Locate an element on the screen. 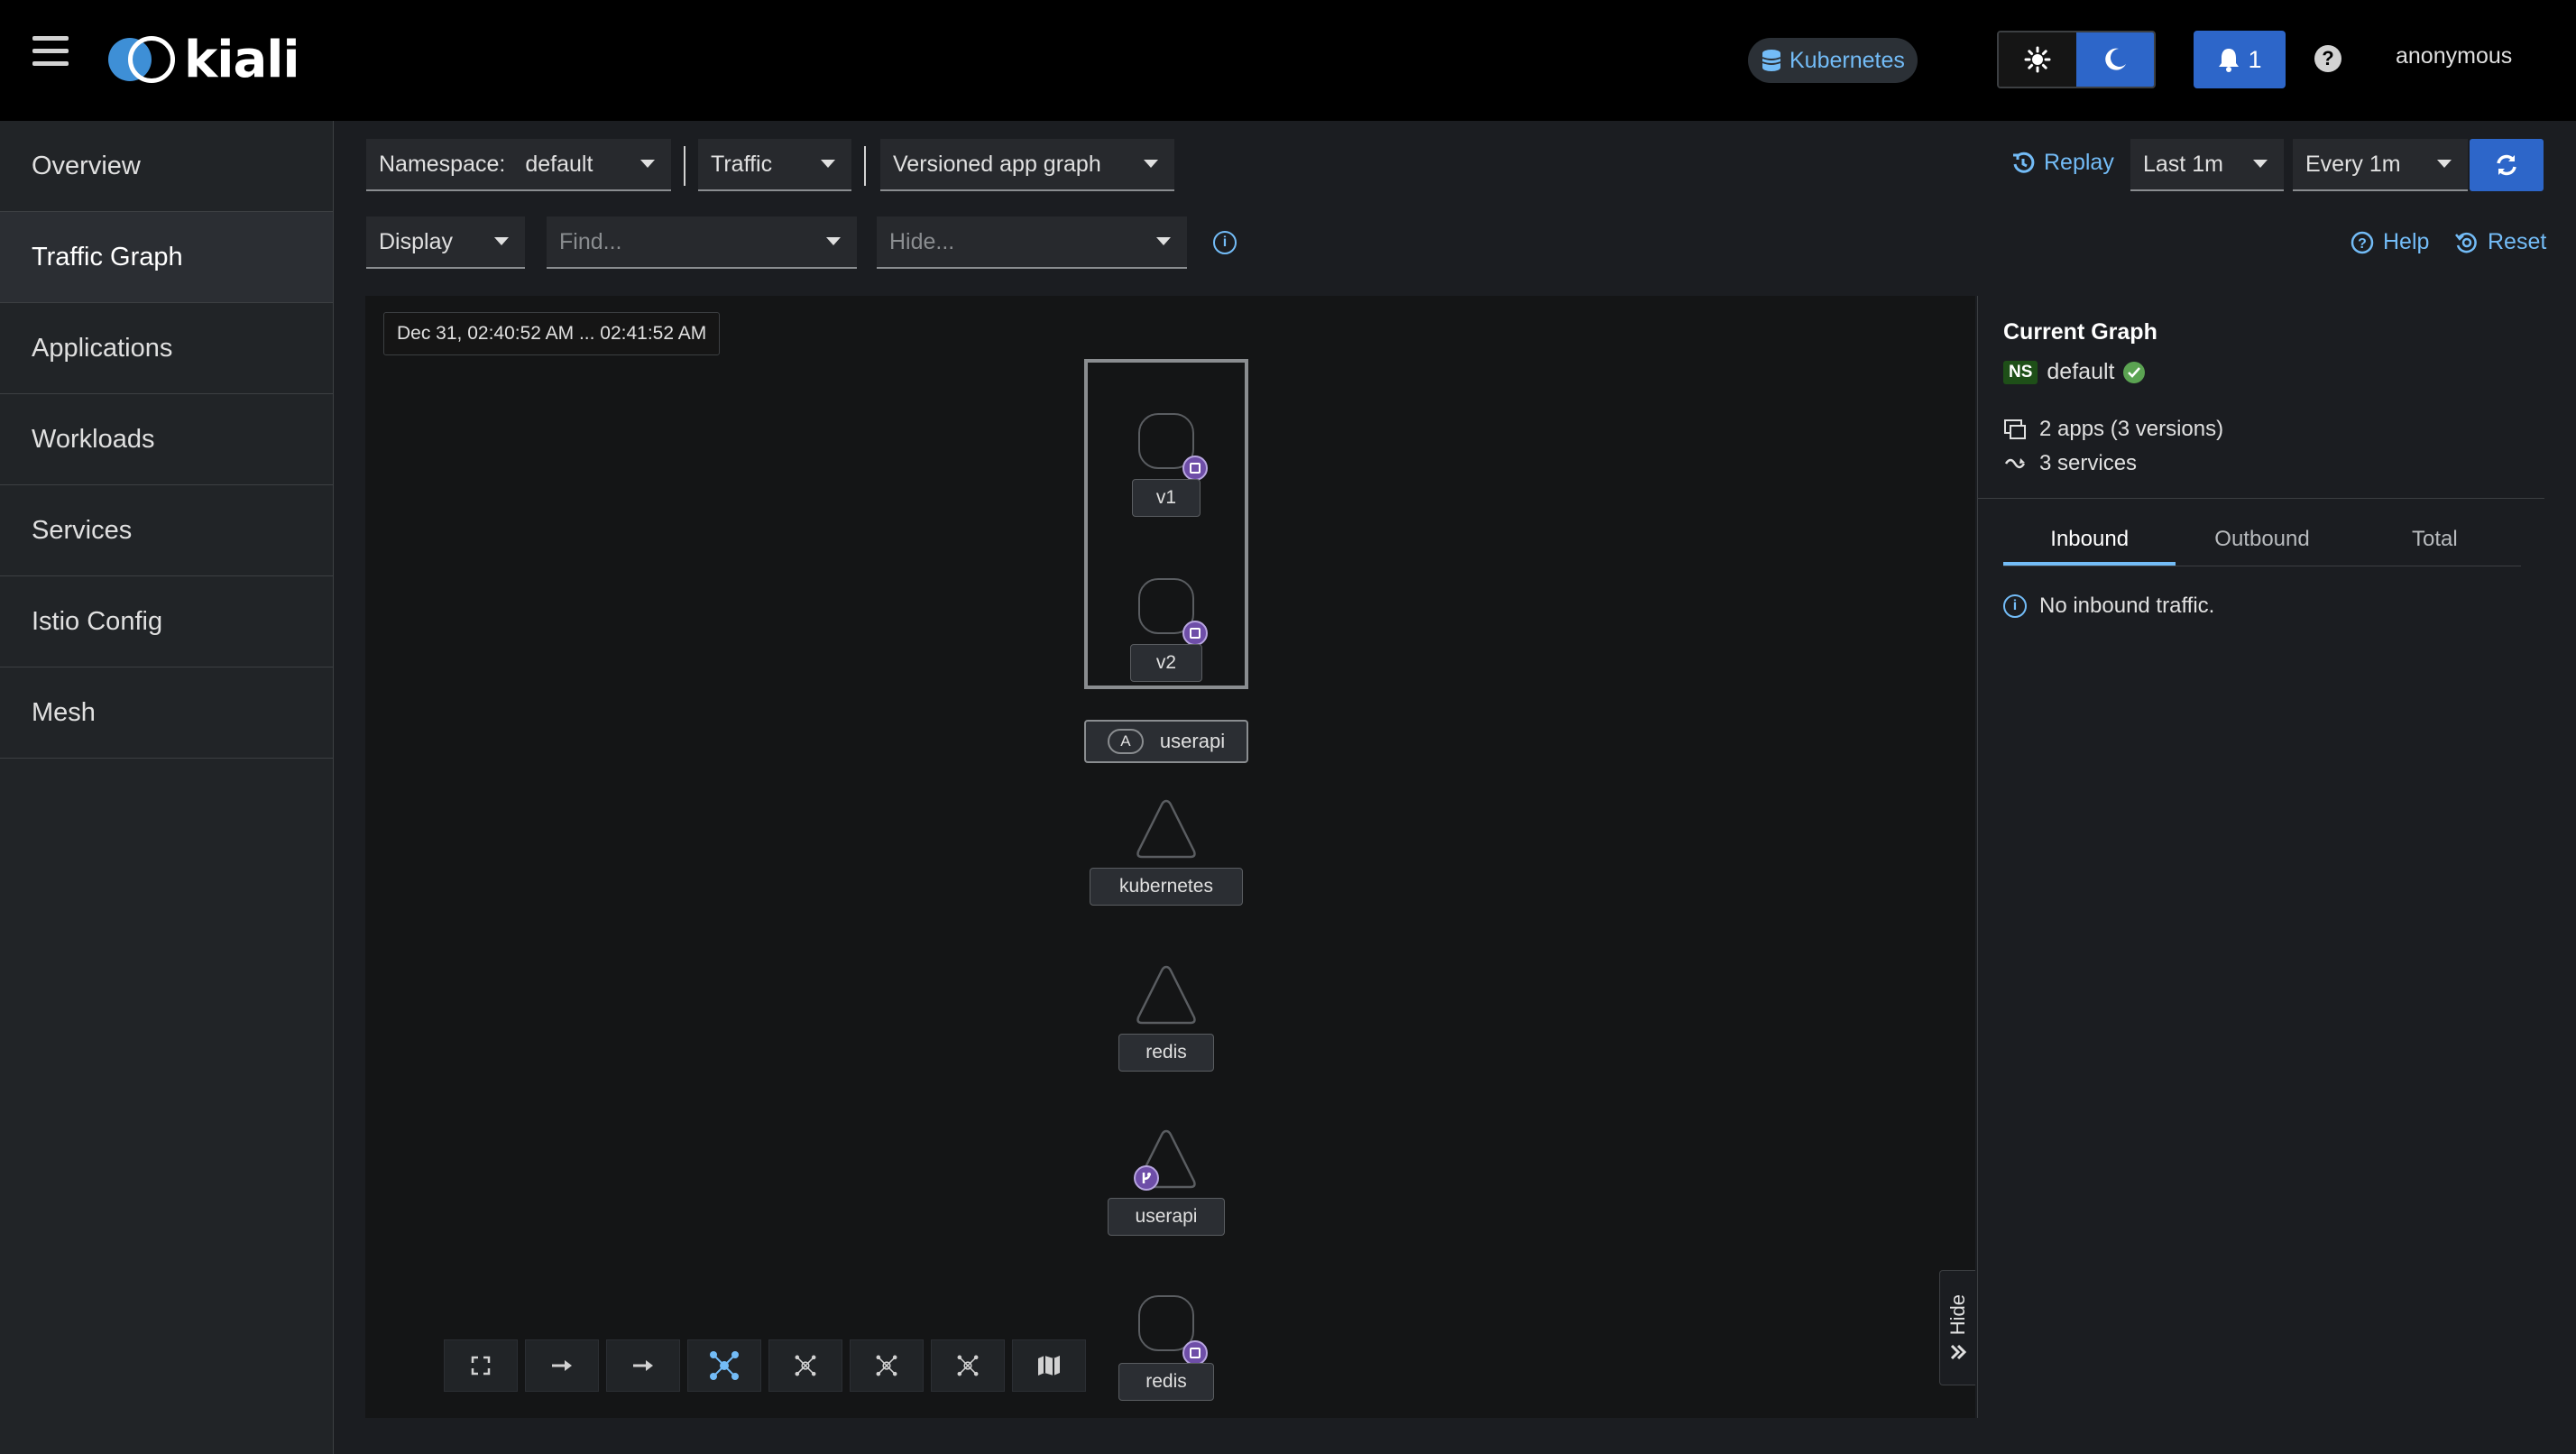  namespace-label: Namespace: is located at coordinates (443, 164).